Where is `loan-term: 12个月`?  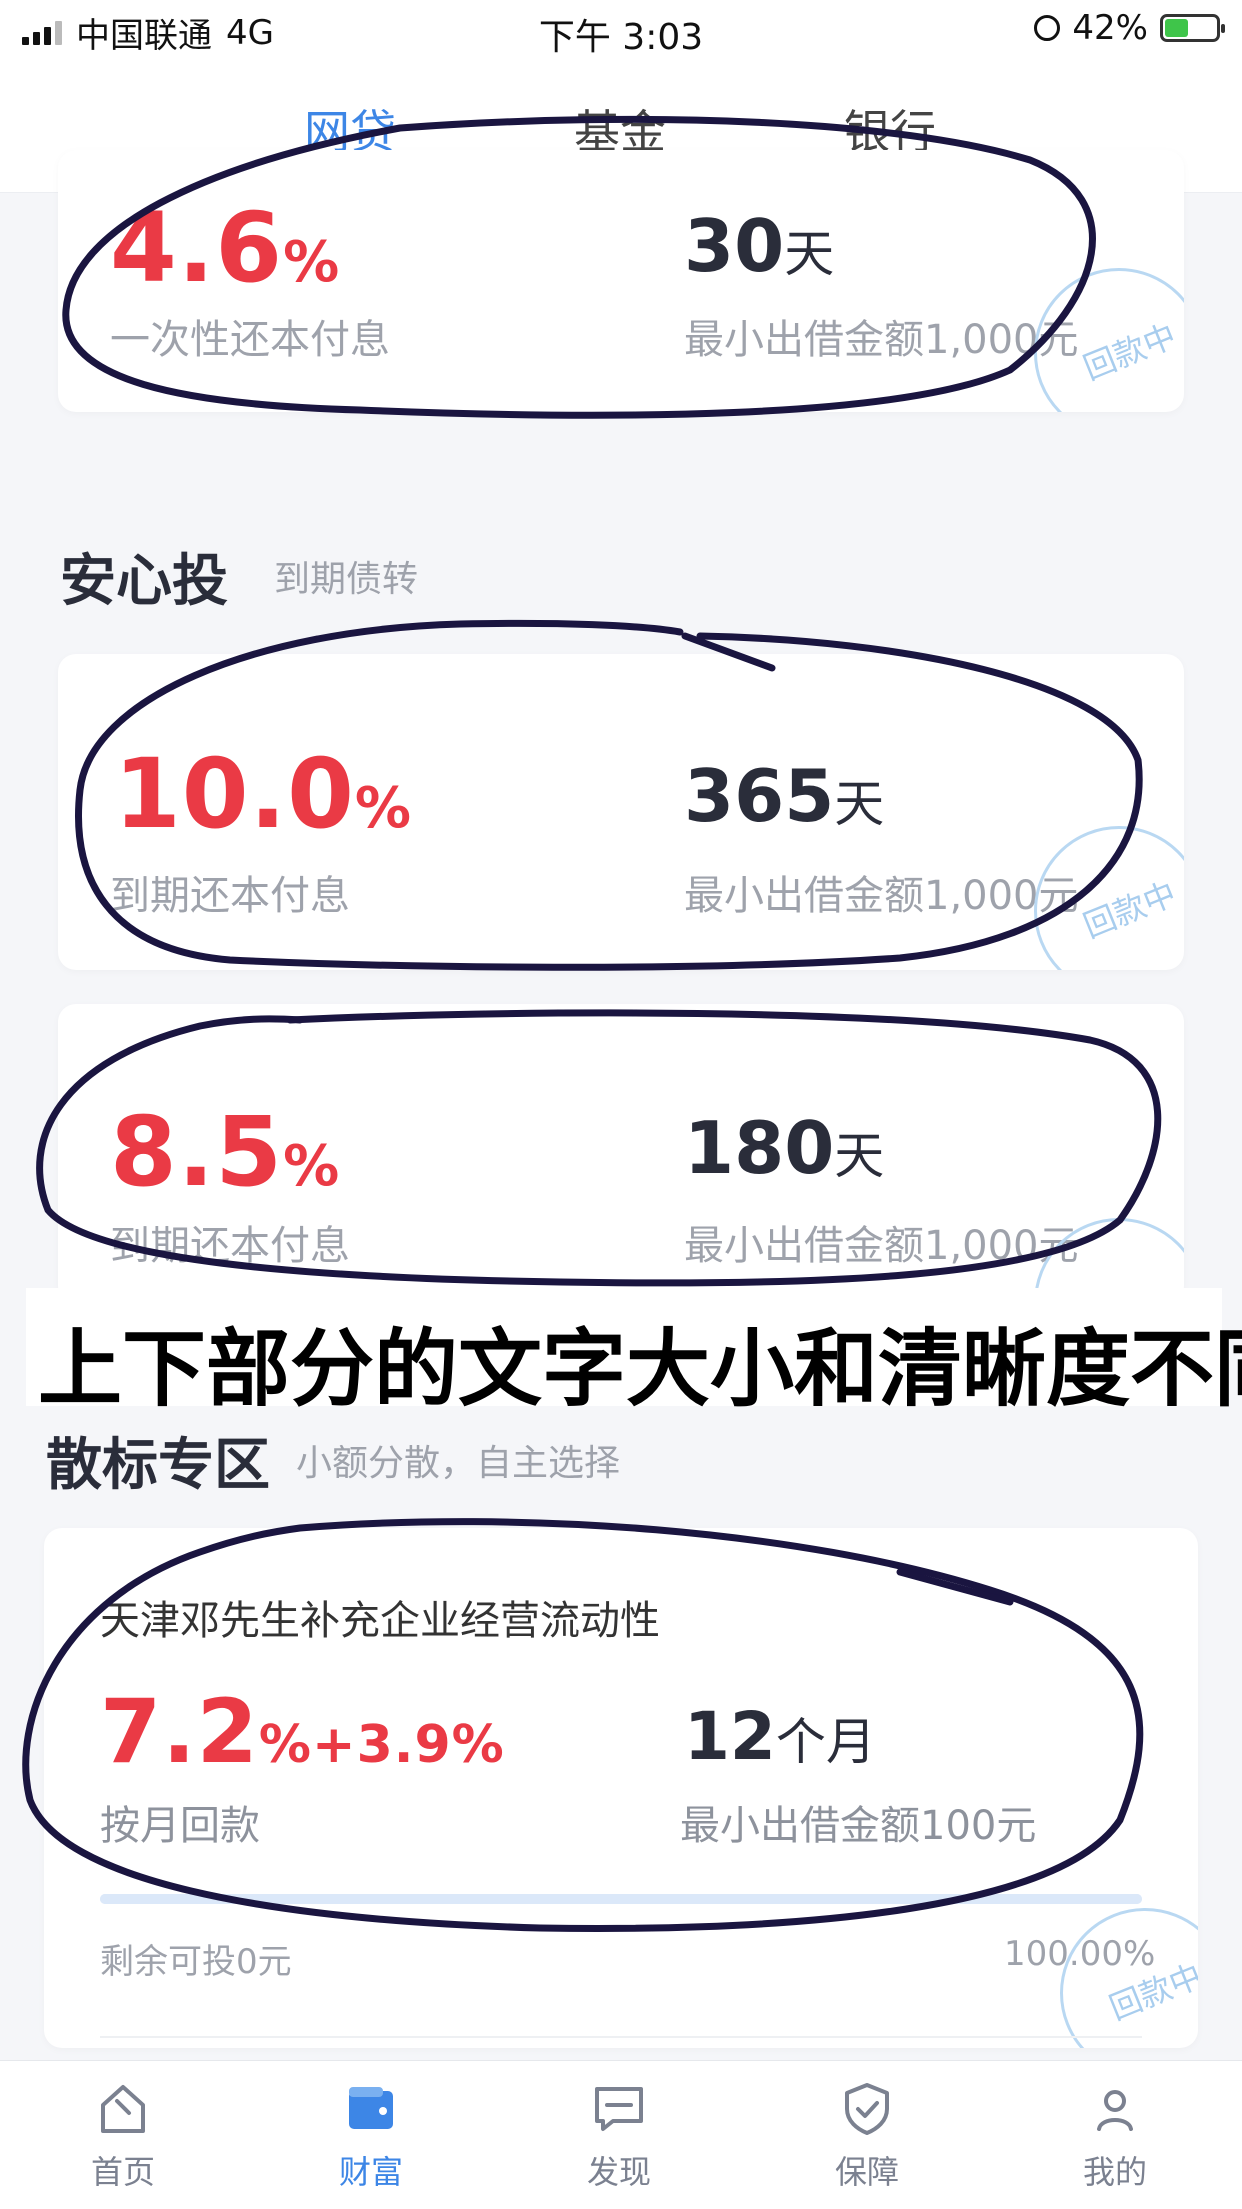
loan-term: 12个月 is located at coordinates (780, 1736).